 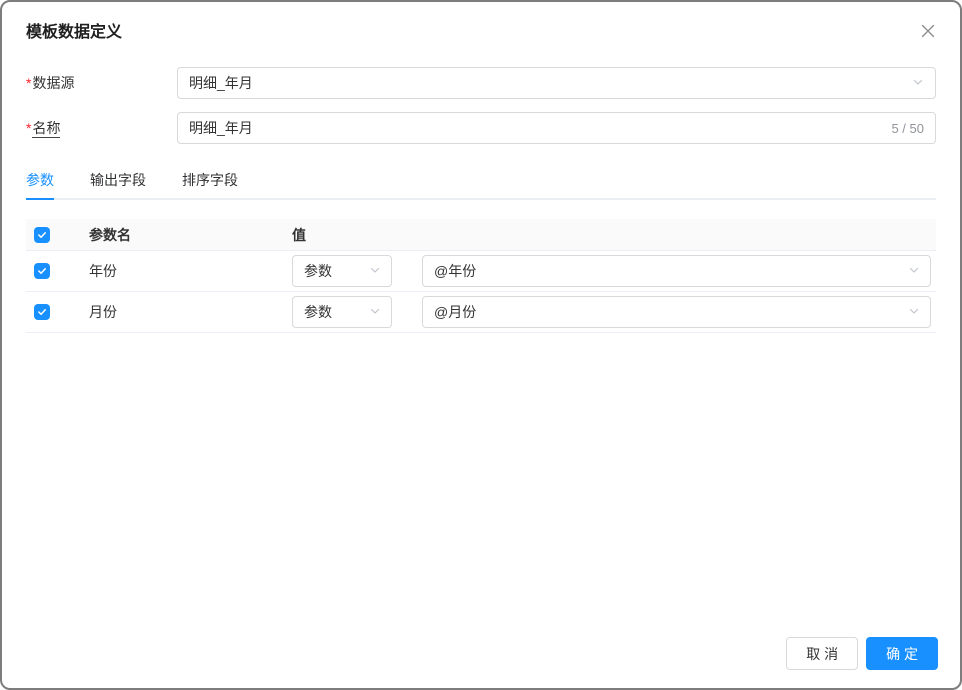 What do you see at coordinates (210, 179) in the screenshot?
I see `tab-sort-fields: 排序字段` at bounding box center [210, 179].